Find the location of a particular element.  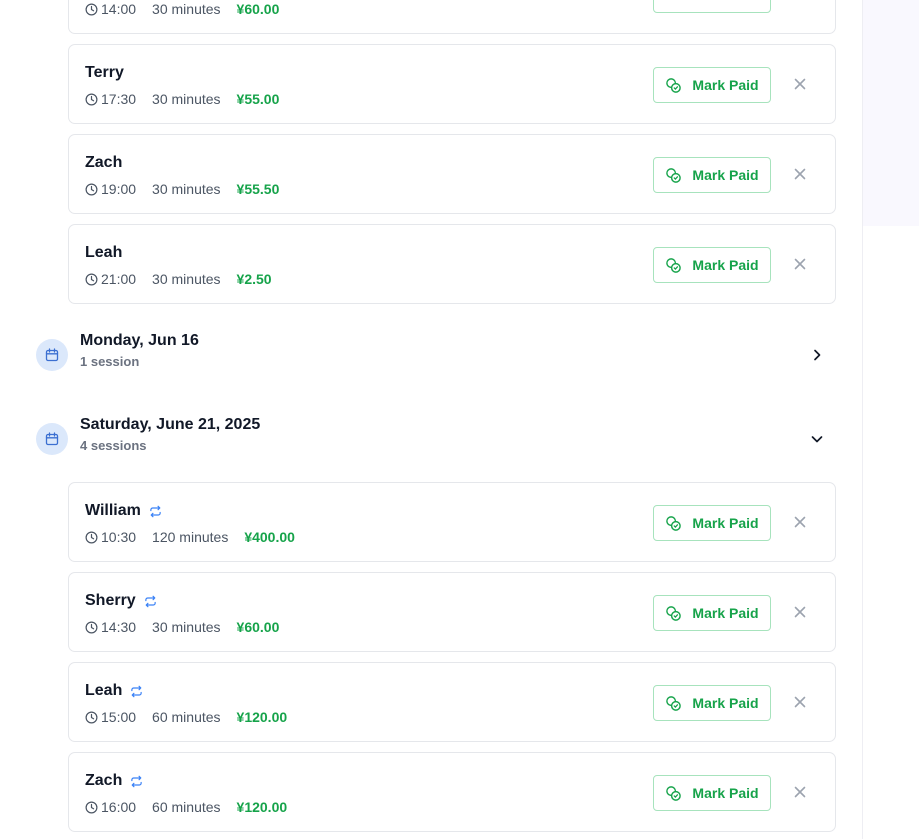

session-time: 14:30 is located at coordinates (119, 627).